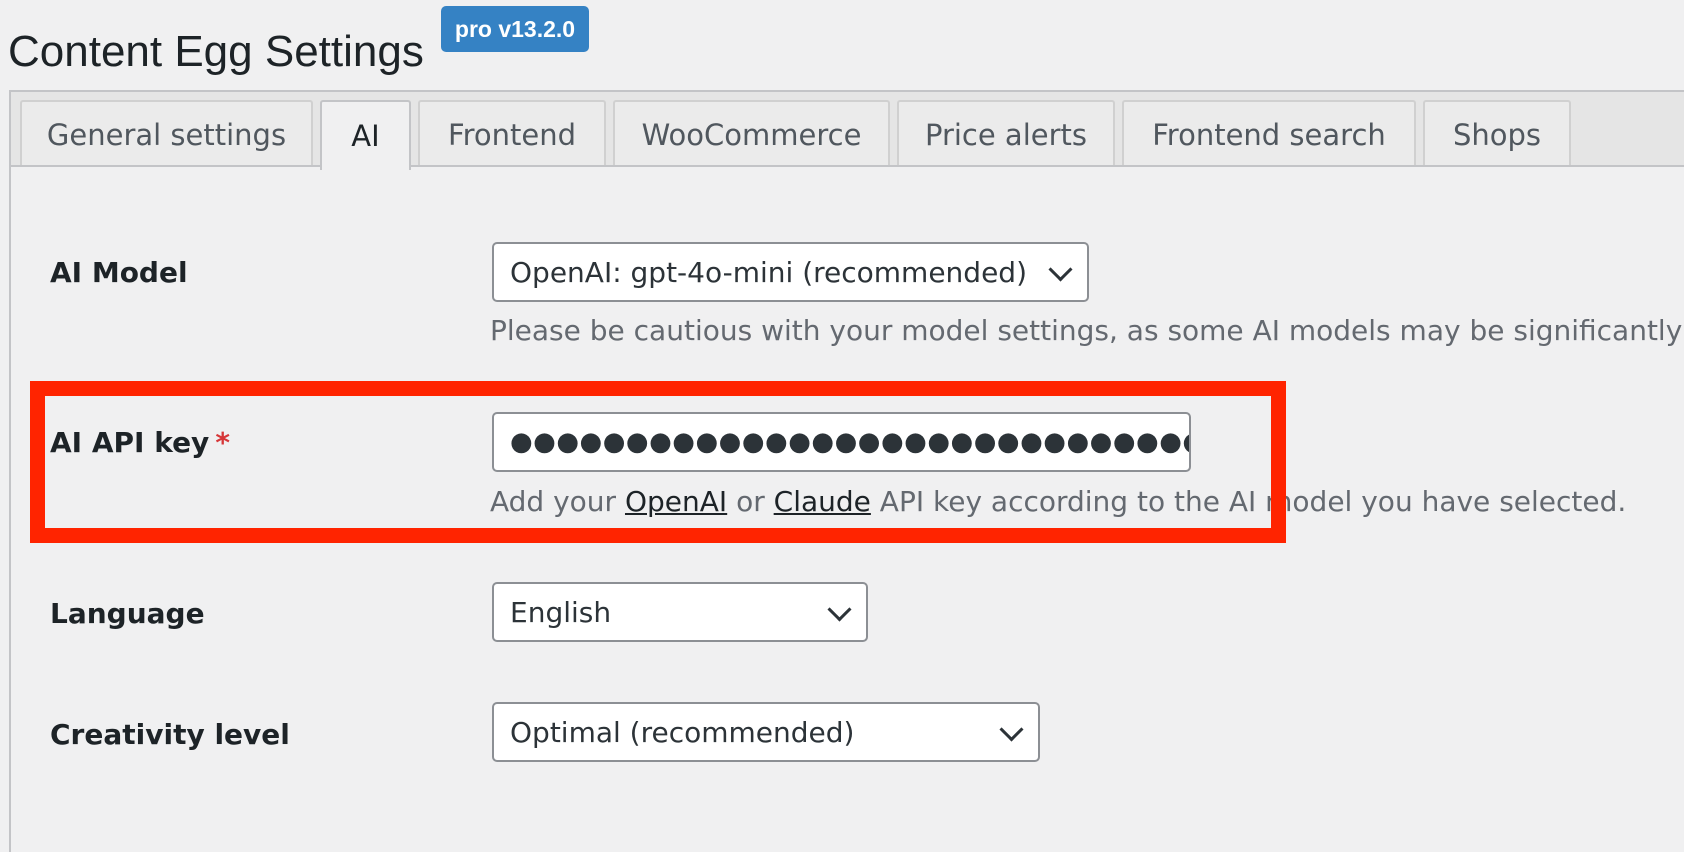 The image size is (1684, 852). I want to click on tab-ai: AI, so click(365, 135).